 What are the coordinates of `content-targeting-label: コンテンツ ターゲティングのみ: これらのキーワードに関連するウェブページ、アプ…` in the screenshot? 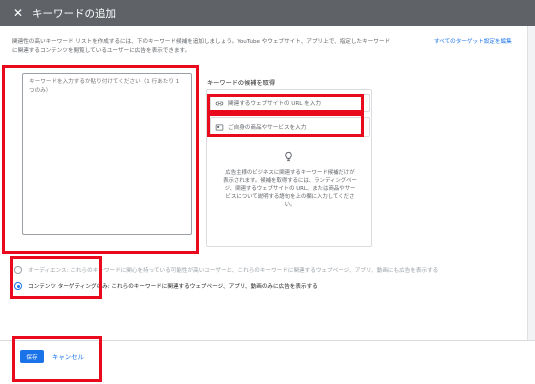 It's located at (173, 287).